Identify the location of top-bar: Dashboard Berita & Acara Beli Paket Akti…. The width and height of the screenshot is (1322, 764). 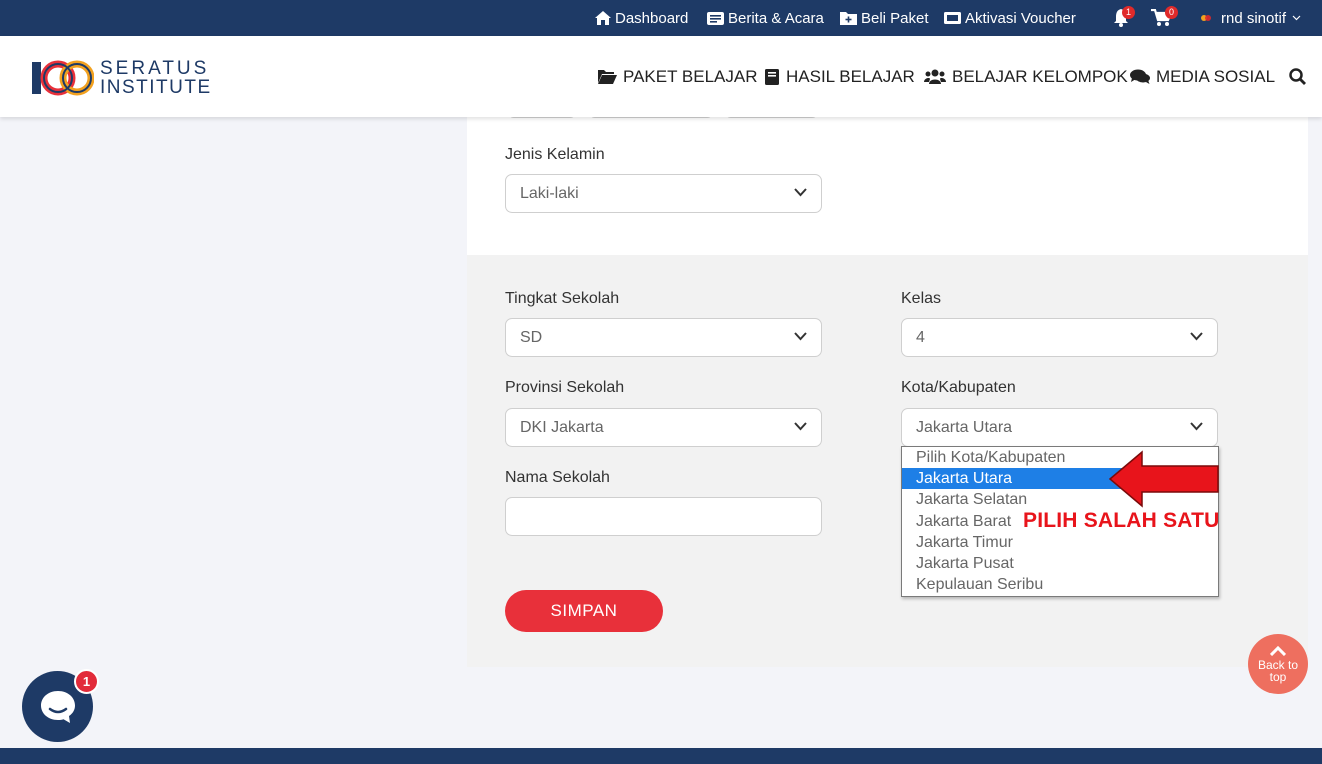
(661, 18).